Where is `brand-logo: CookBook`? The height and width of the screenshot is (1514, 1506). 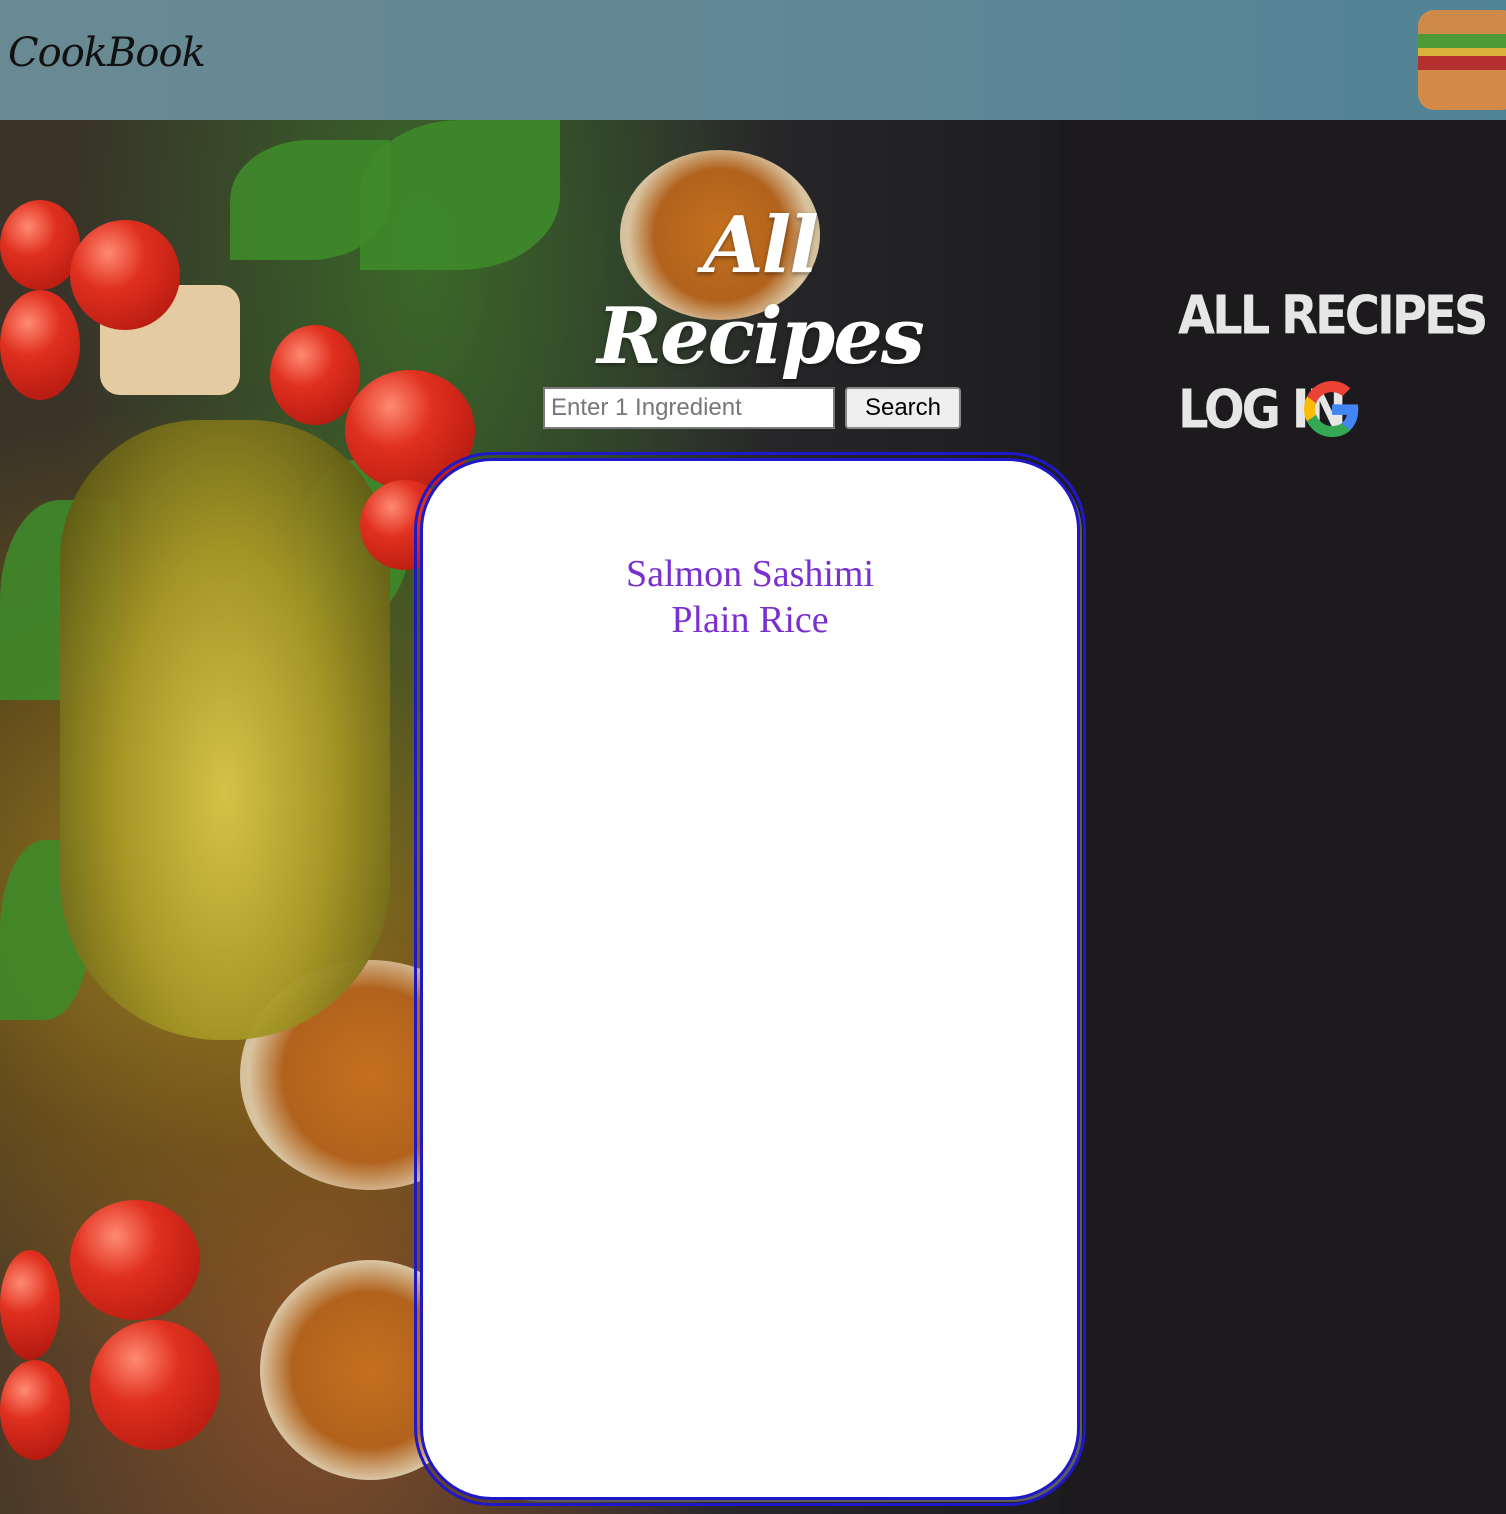 brand-logo: CookBook is located at coordinates (107, 53).